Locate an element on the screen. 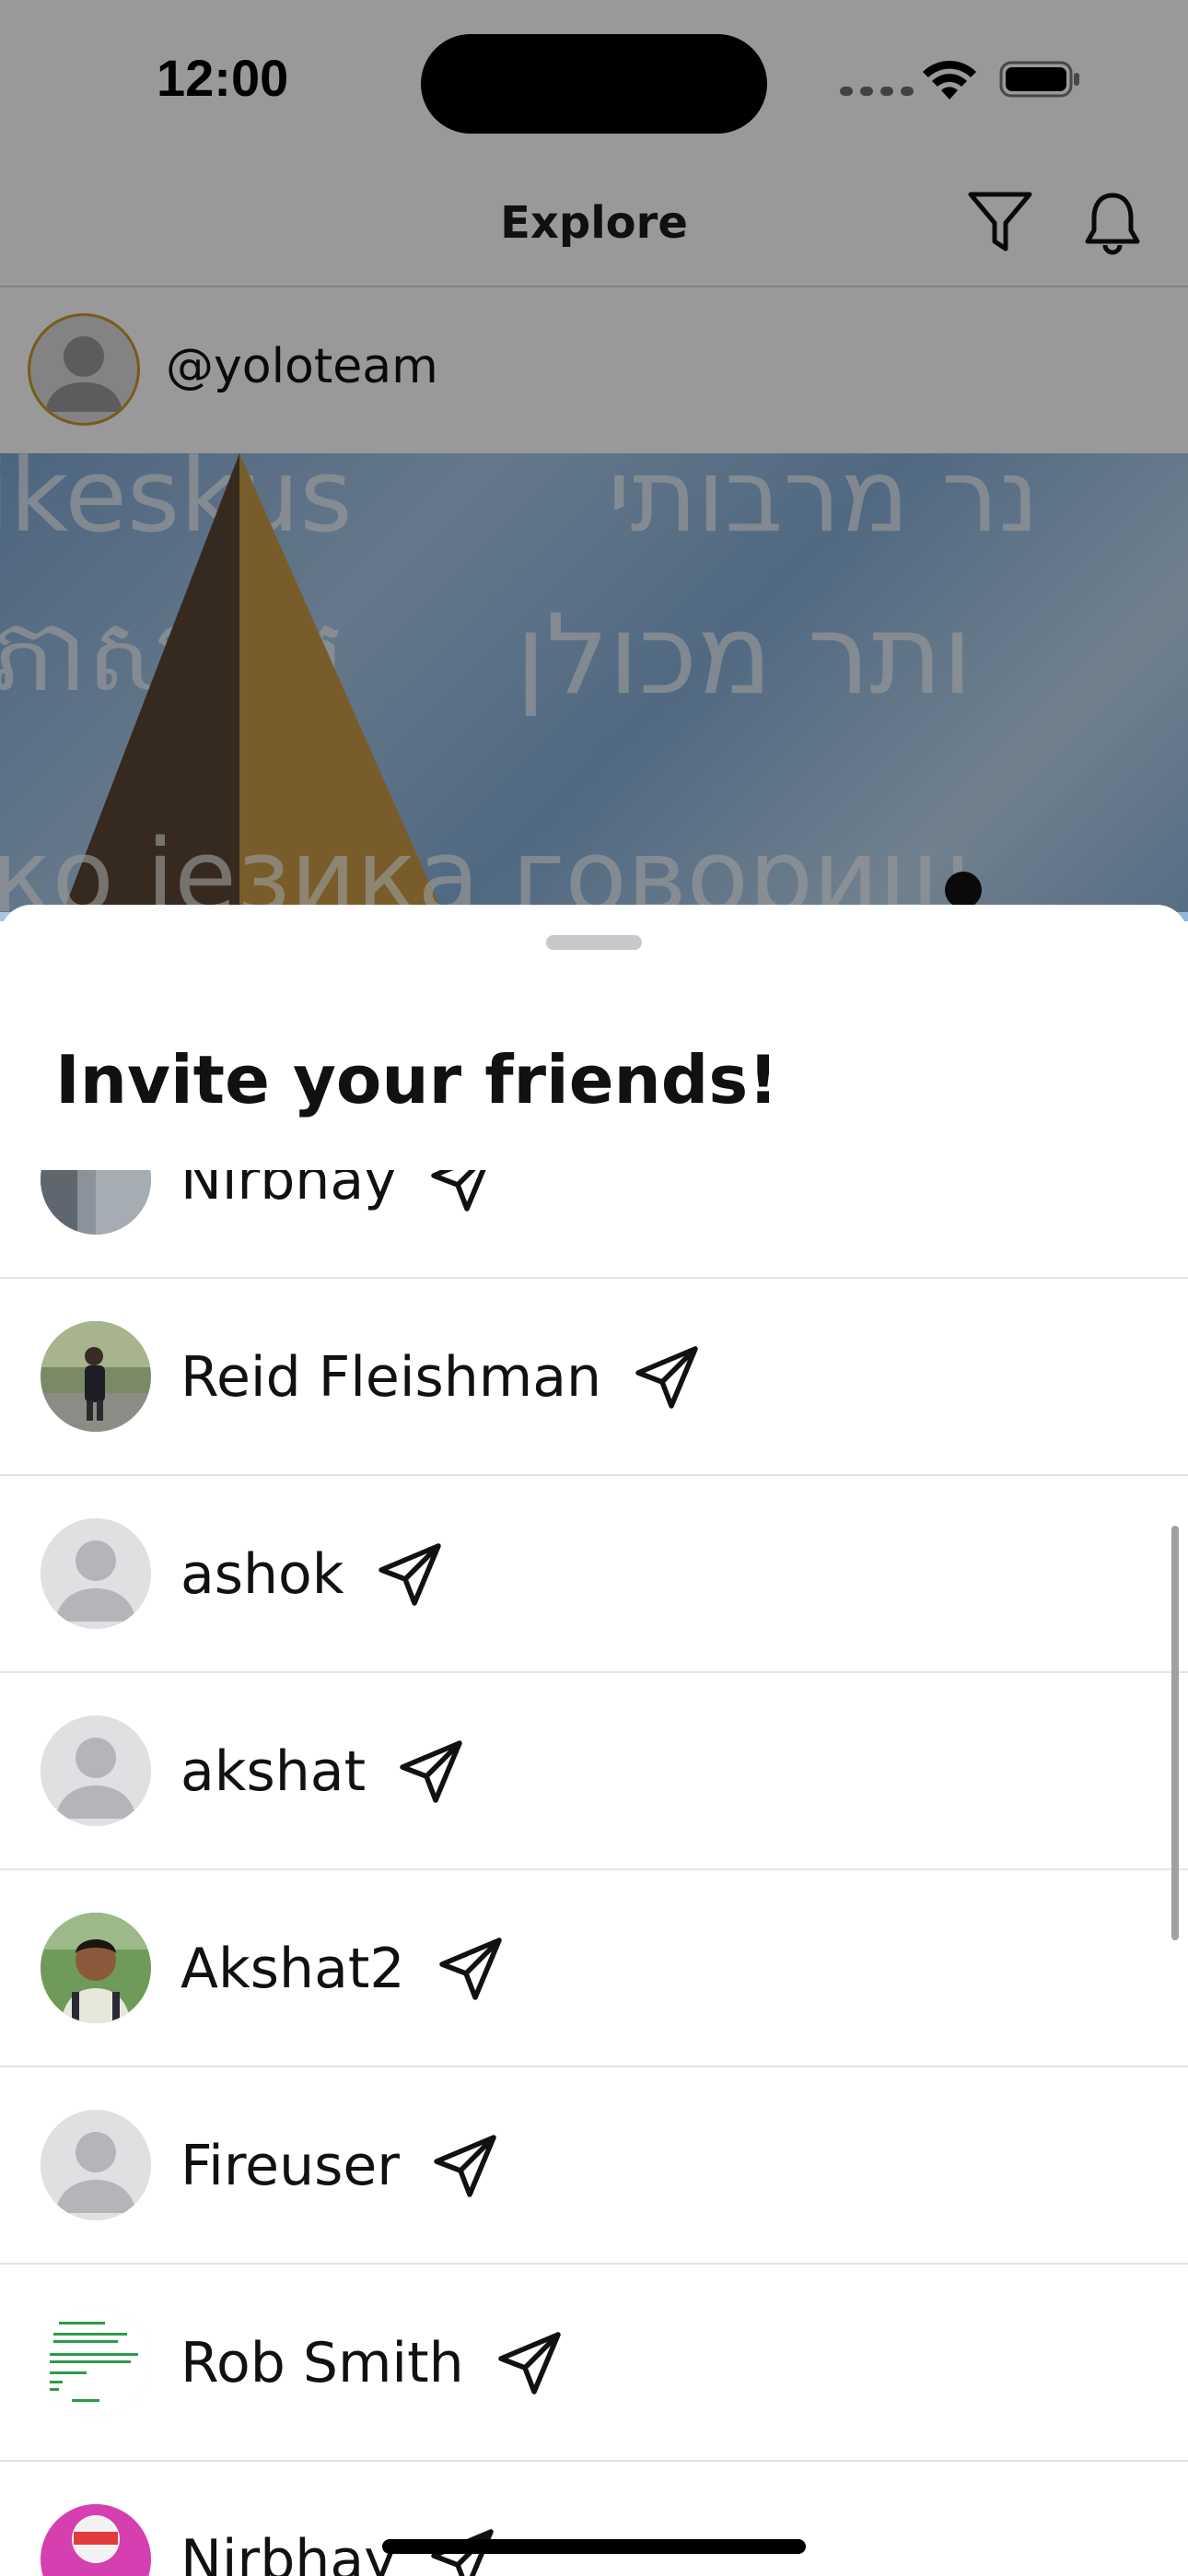 Image resolution: width=1188 pixels, height=2576 pixels. sheet-grabber is located at coordinates (594, 942).